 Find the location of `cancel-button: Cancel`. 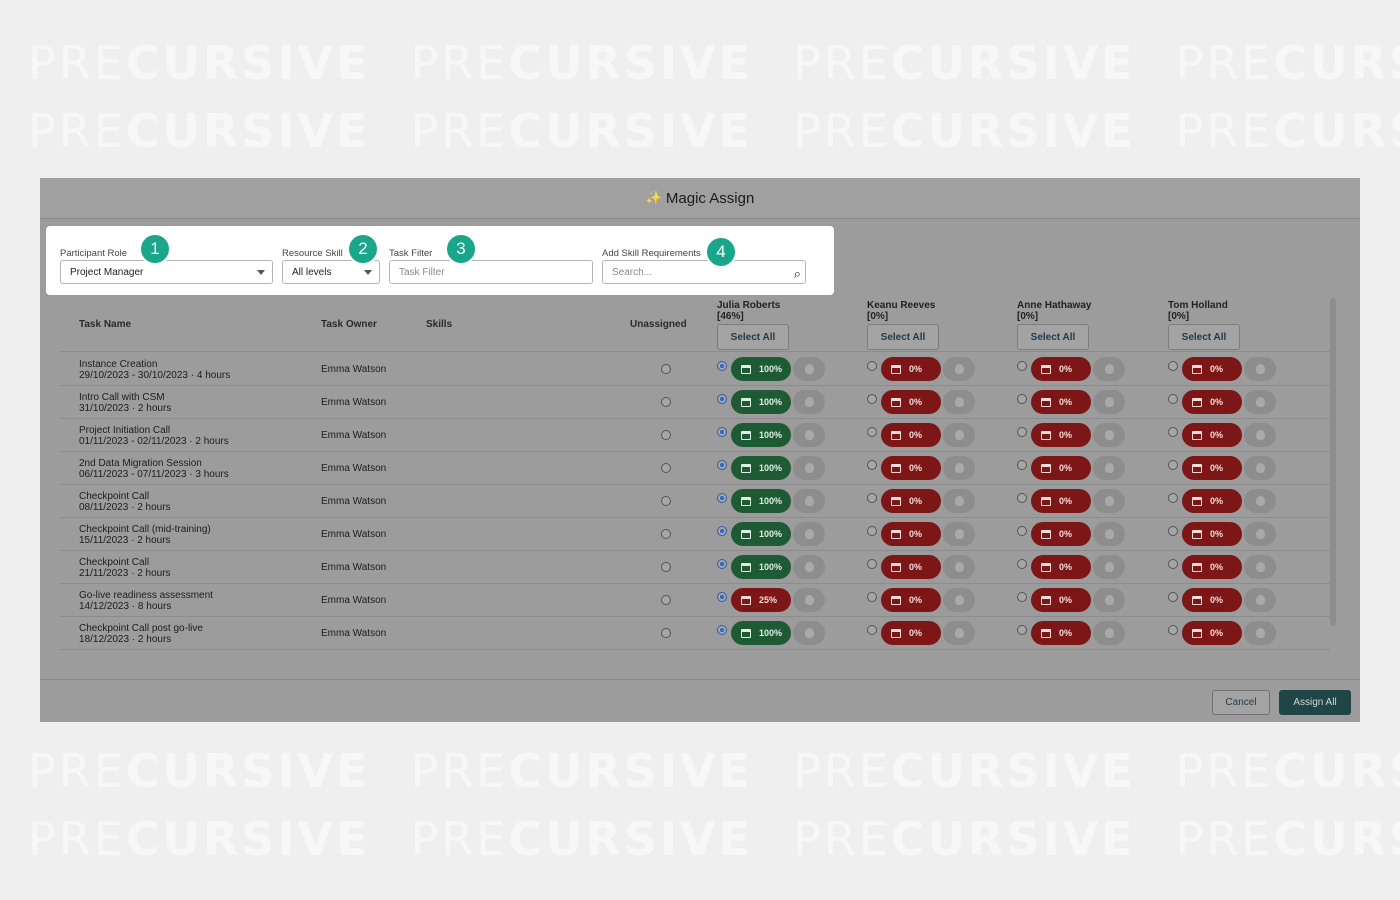

cancel-button: Cancel is located at coordinates (1241, 702).